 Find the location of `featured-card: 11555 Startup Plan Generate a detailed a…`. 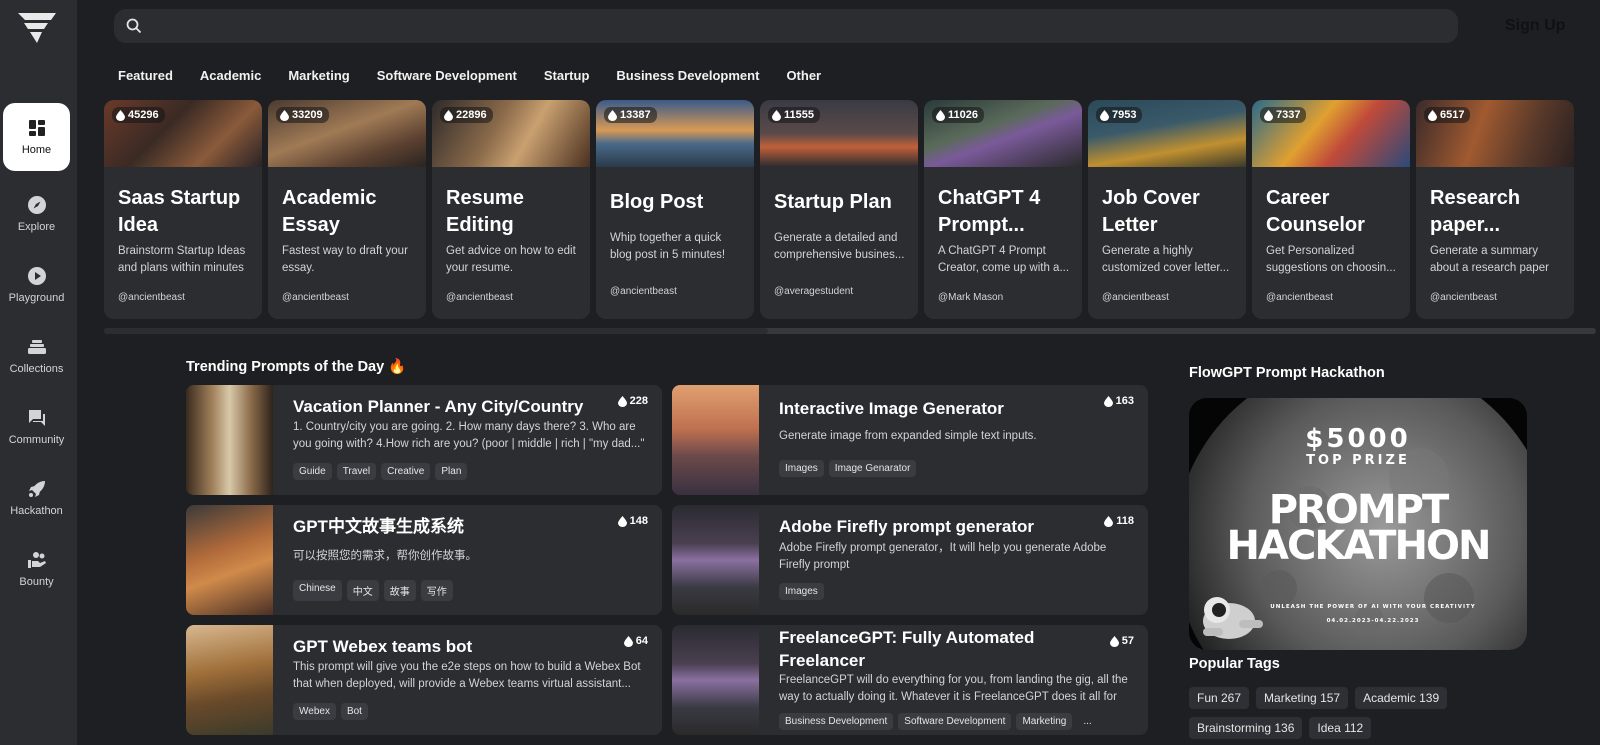

featured-card: 11555 Startup Plan Generate a detailed a… is located at coordinates (839, 209).